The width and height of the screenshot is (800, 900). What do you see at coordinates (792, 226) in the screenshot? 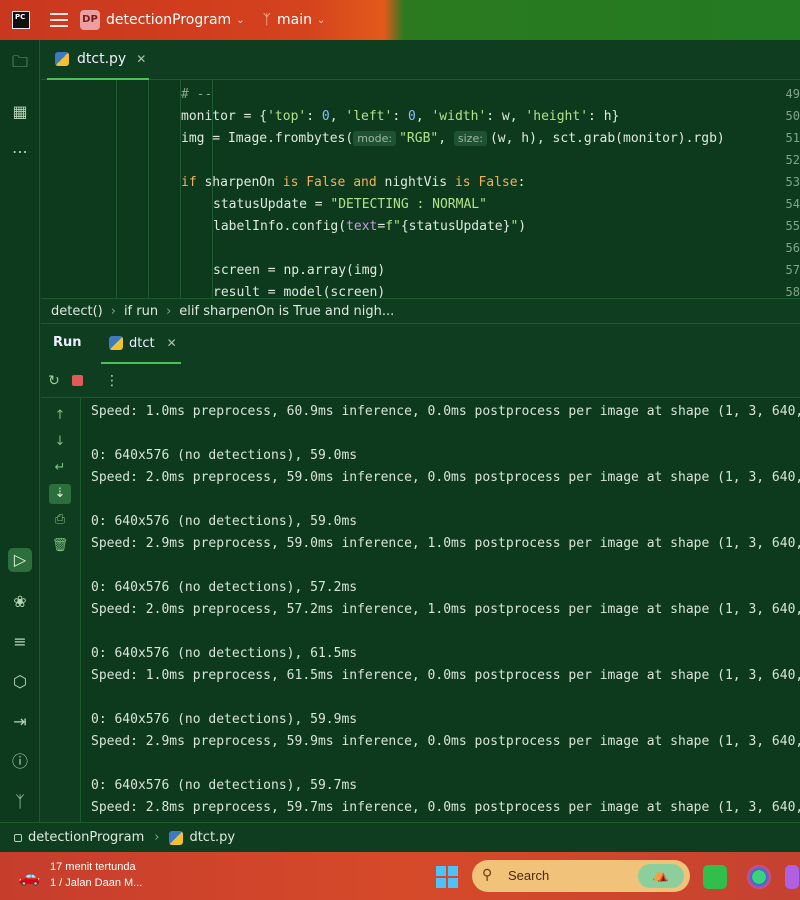
I see `line-number: 55` at bounding box center [792, 226].